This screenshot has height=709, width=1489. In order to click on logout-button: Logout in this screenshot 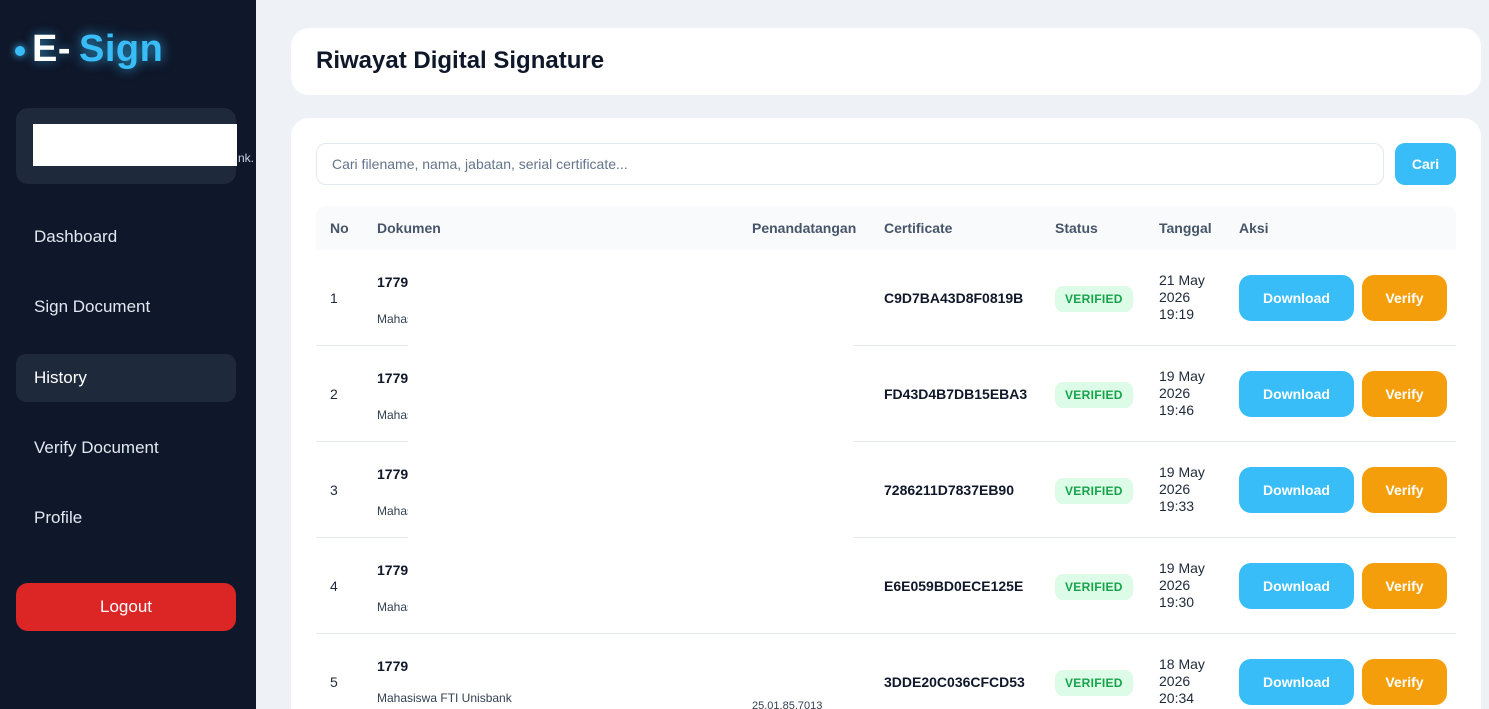, I will do `click(126, 607)`.